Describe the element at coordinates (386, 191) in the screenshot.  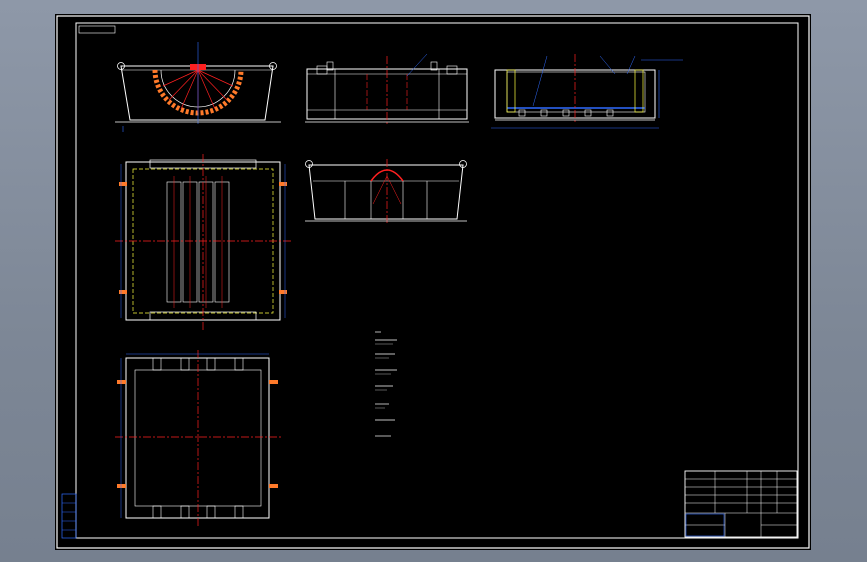
I see `end-view` at that location.